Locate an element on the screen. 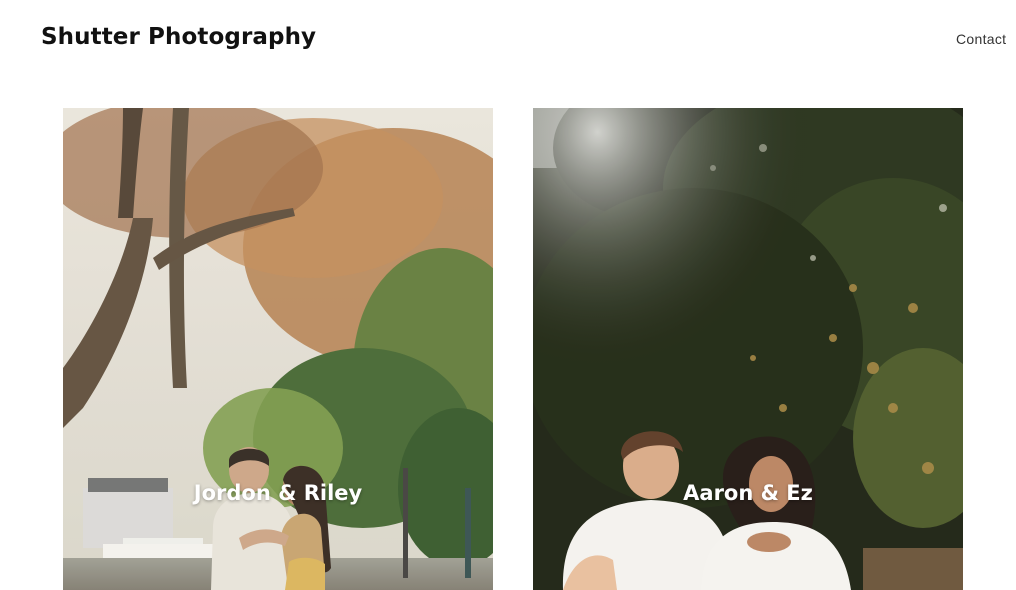 The image size is (1016, 590). gallery-card-caption: Jordon & Riley is located at coordinates (278, 493).